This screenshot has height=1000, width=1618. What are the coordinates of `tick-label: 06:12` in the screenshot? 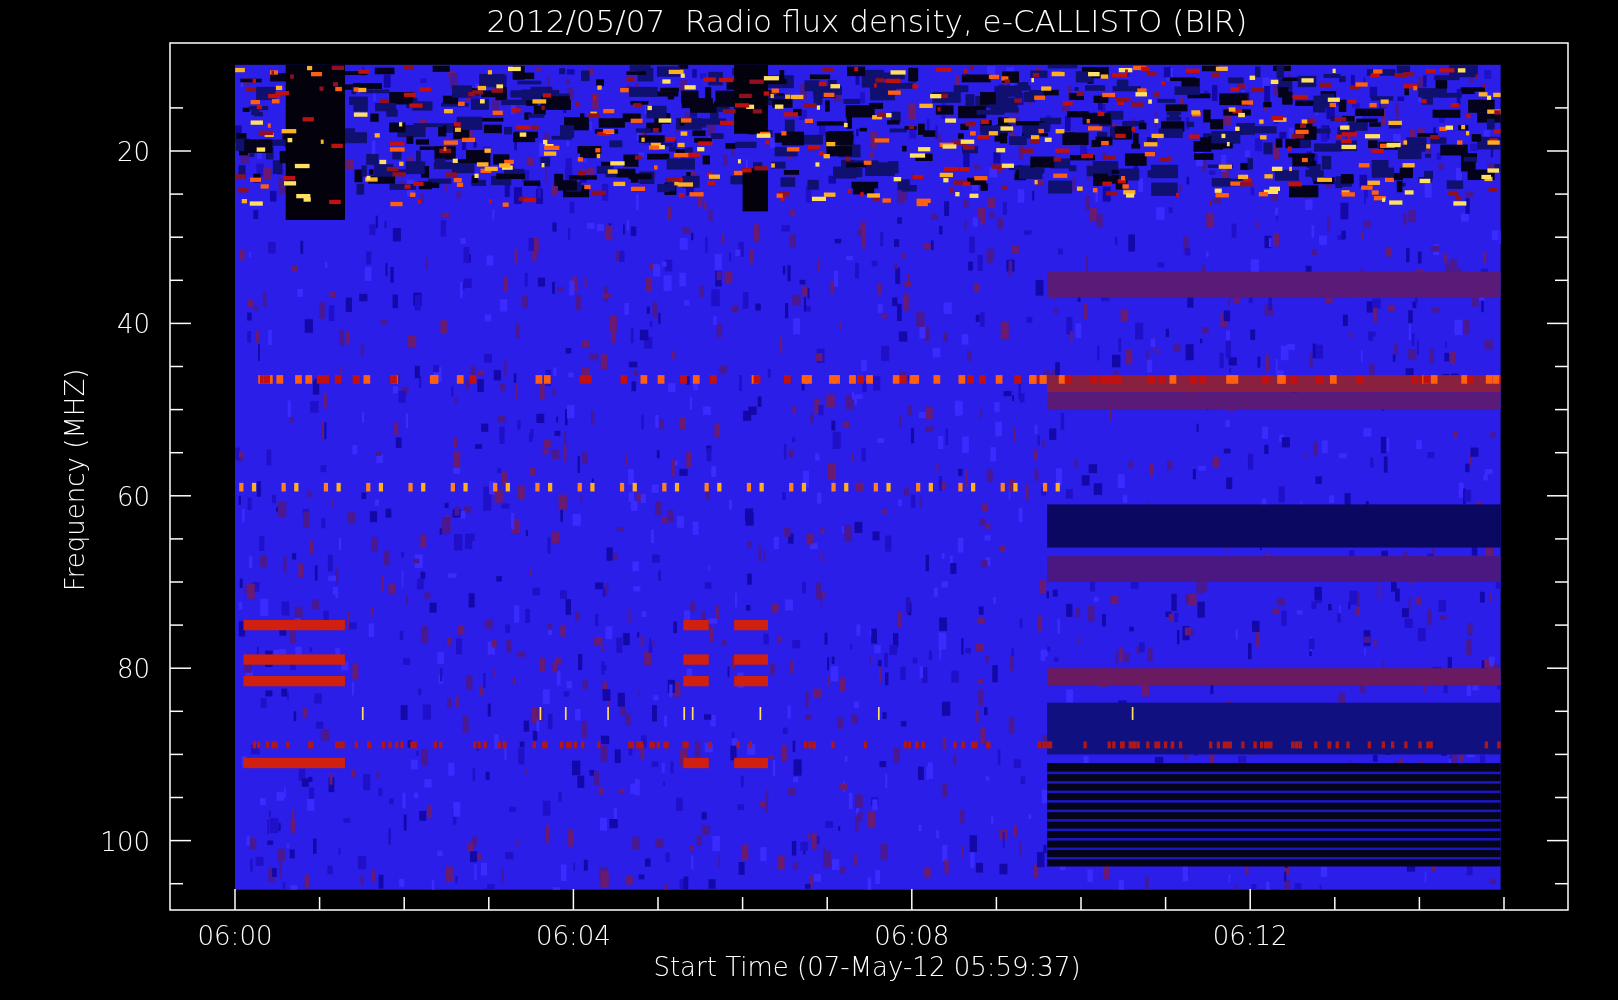 It's located at (1250, 936).